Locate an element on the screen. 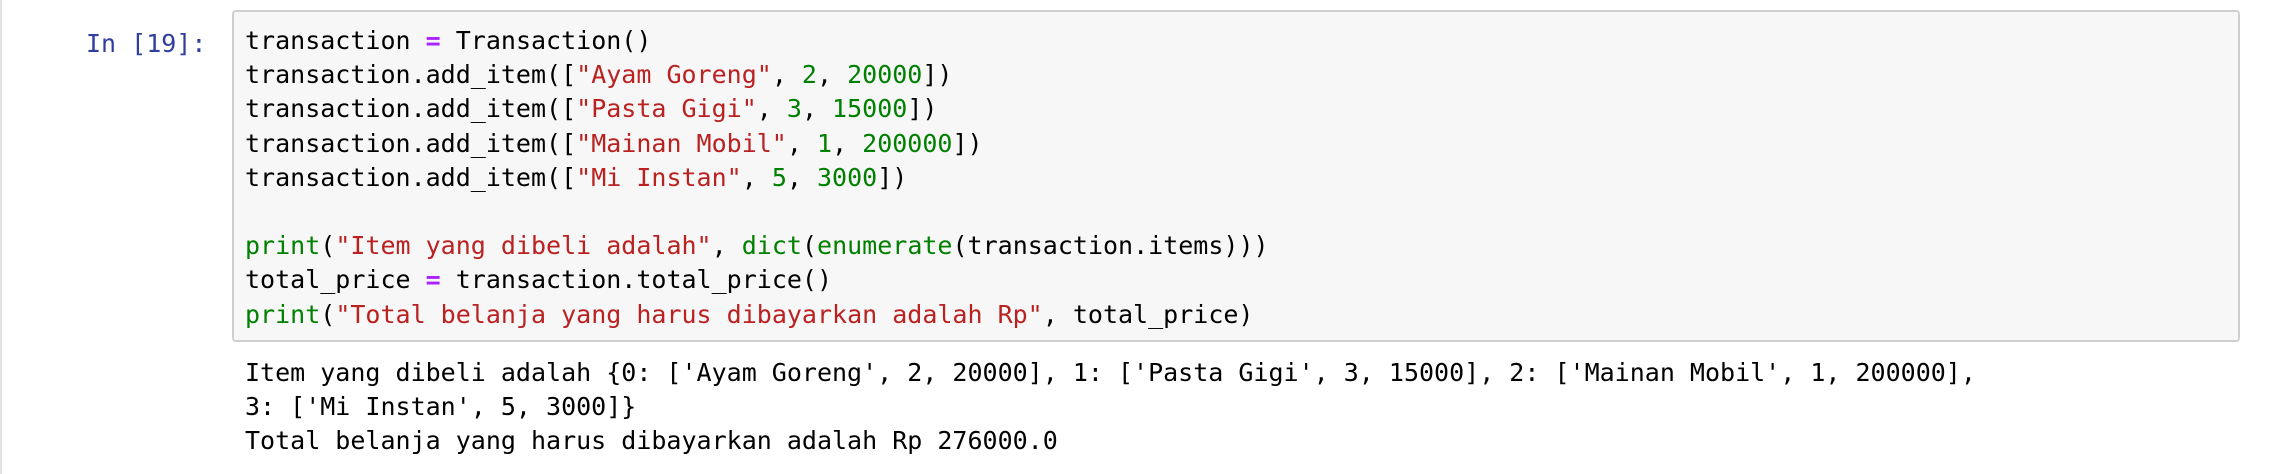  cell-left-border is located at coordinates (1, 237).